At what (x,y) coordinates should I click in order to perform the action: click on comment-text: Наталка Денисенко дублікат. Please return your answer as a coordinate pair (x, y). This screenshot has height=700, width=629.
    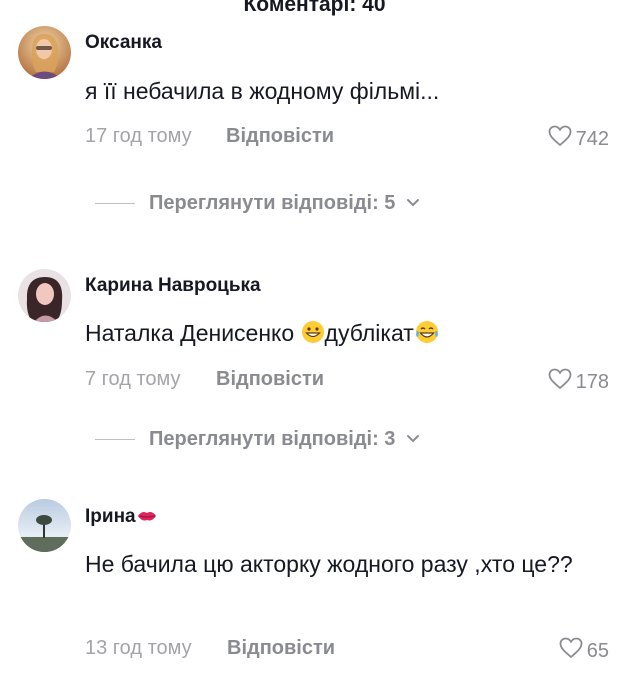
    Looking at the image, I should click on (345, 334).